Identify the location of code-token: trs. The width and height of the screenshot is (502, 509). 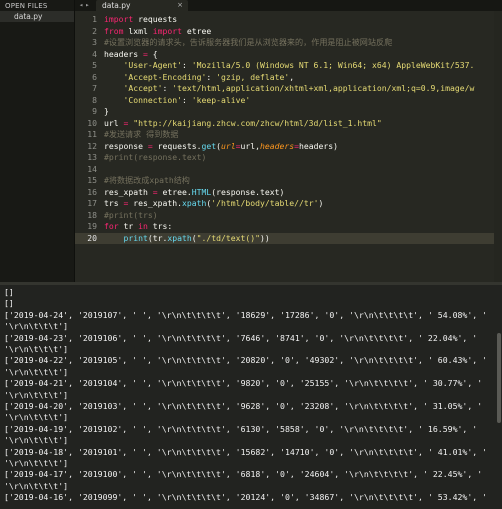
(114, 203).